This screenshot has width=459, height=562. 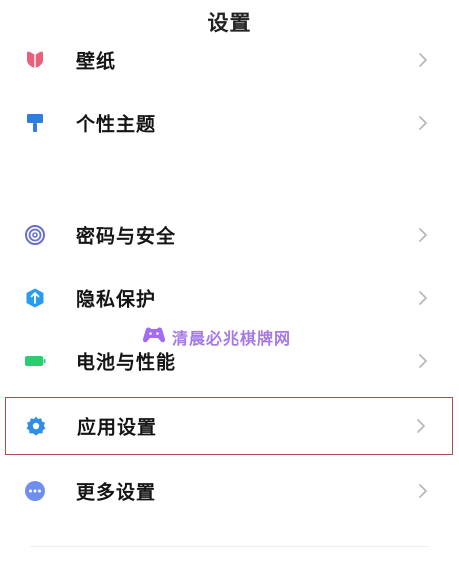 What do you see at coordinates (35, 361) in the screenshot?
I see `battery-icon` at bounding box center [35, 361].